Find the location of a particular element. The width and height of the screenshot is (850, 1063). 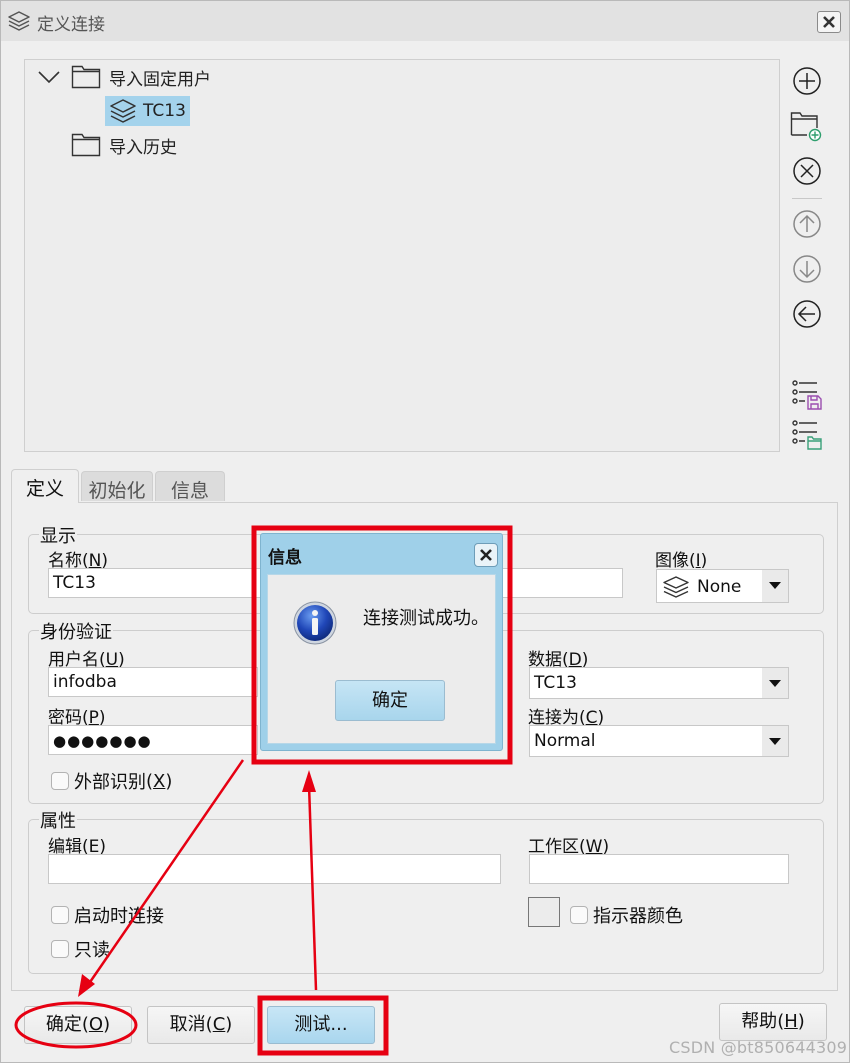

tab-definition: 定义 is located at coordinates (45, 486).